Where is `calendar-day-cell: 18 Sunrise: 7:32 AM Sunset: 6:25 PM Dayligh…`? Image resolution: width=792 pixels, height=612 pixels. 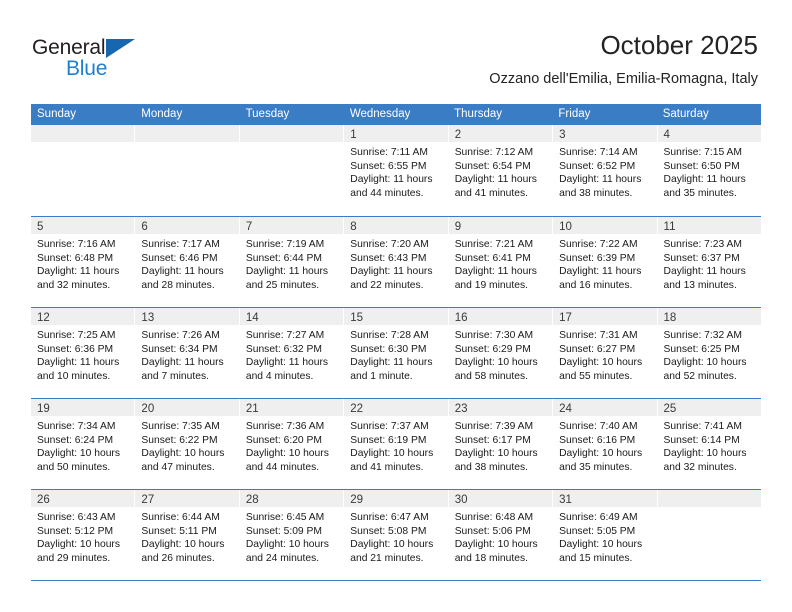
calendar-day-cell: 18 Sunrise: 7:32 AM Sunset: 6:25 PM Dayligh… is located at coordinates (709, 353).